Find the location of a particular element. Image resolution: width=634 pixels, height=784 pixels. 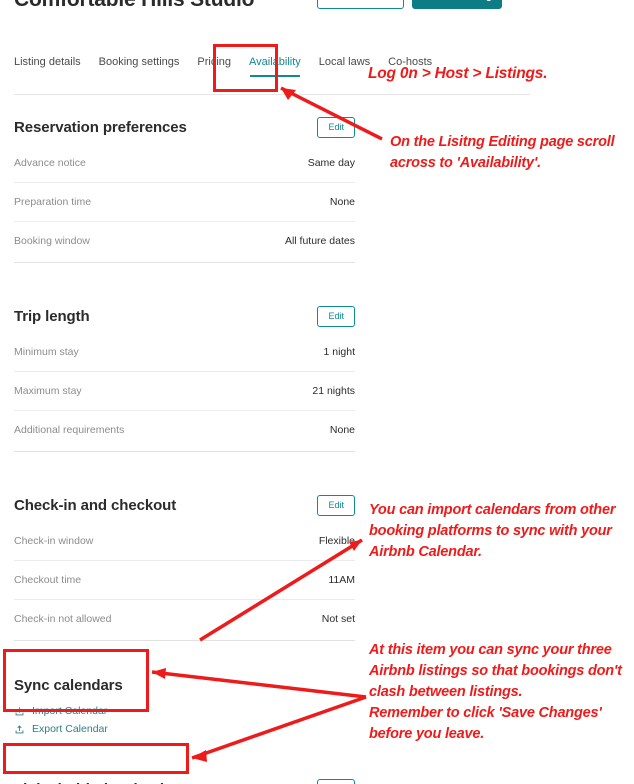

section-title: Linked Airbnb calendars is located at coordinates (100, 782).